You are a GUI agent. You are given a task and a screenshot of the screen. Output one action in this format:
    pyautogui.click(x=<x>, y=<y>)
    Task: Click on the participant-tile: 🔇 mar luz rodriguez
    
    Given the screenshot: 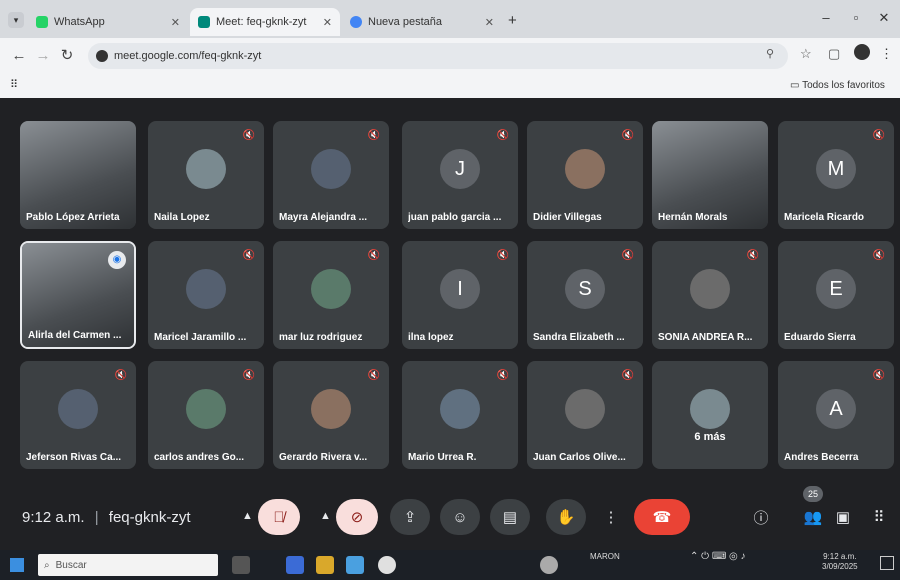 What is the action you would take?
    pyautogui.click(x=331, y=295)
    